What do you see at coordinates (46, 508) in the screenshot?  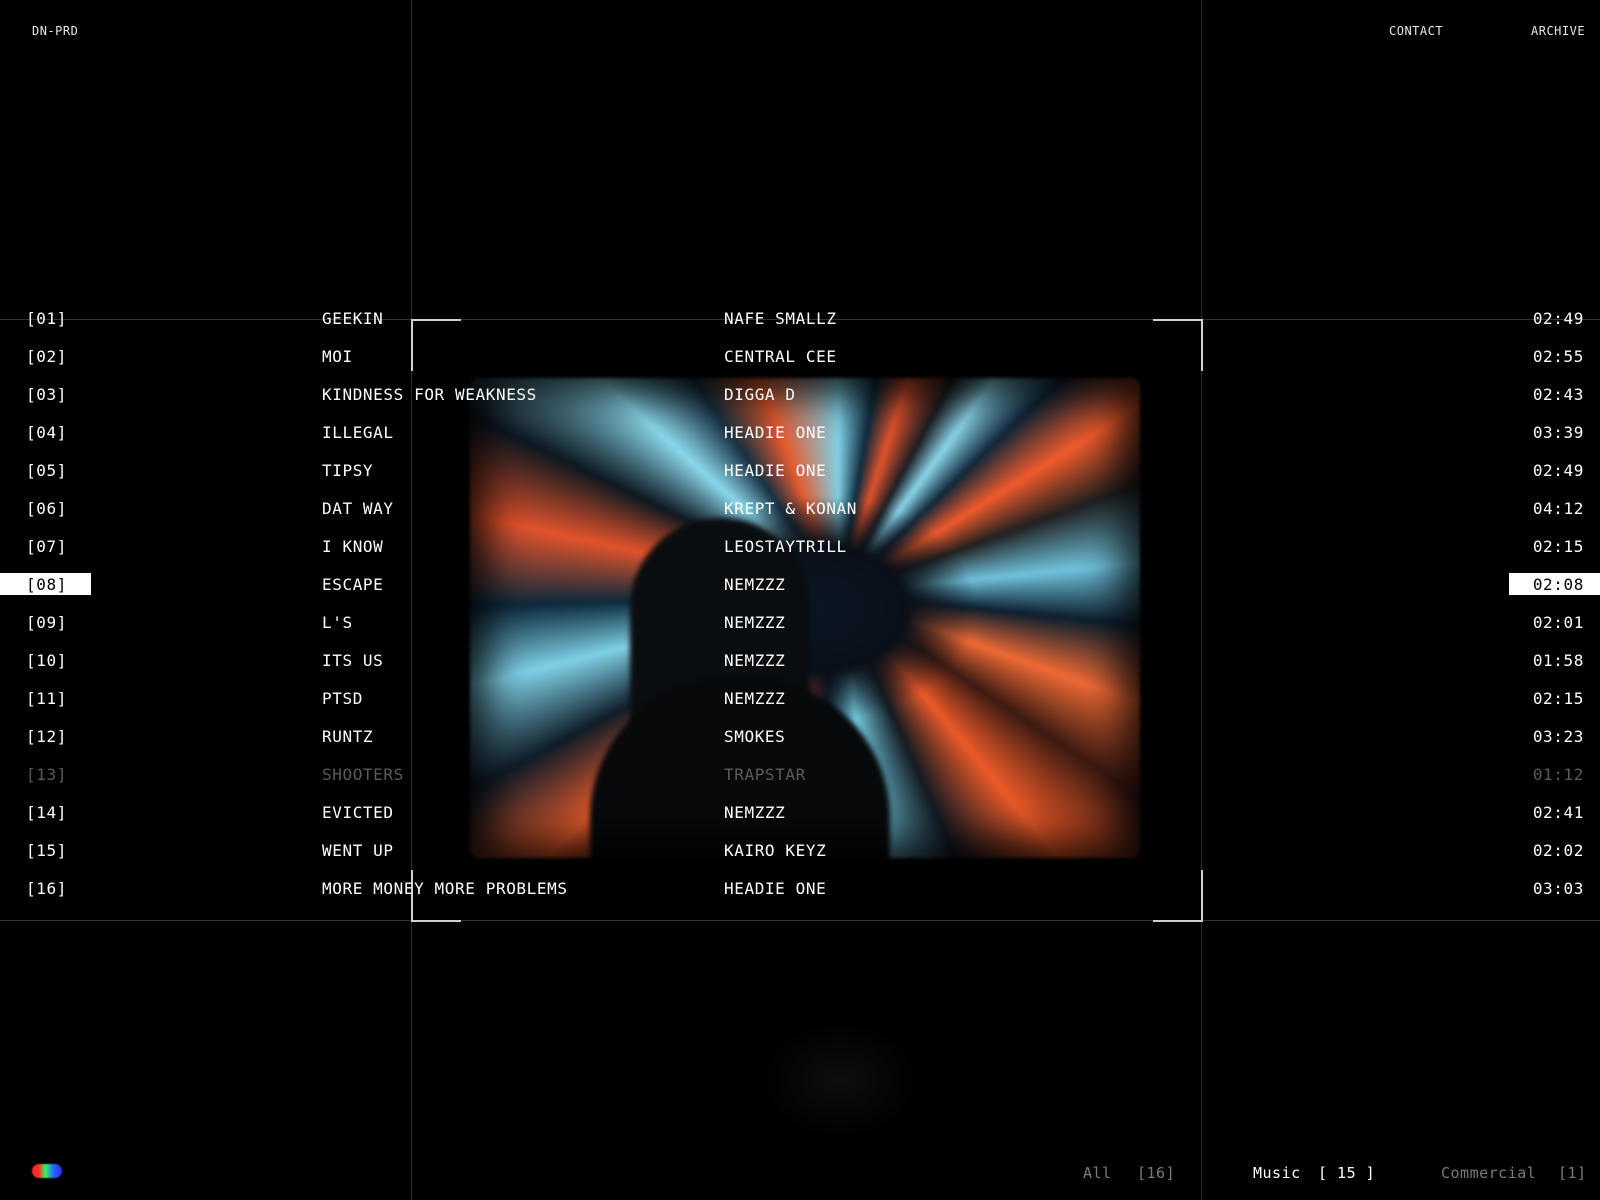 I see `track-number: [06]` at bounding box center [46, 508].